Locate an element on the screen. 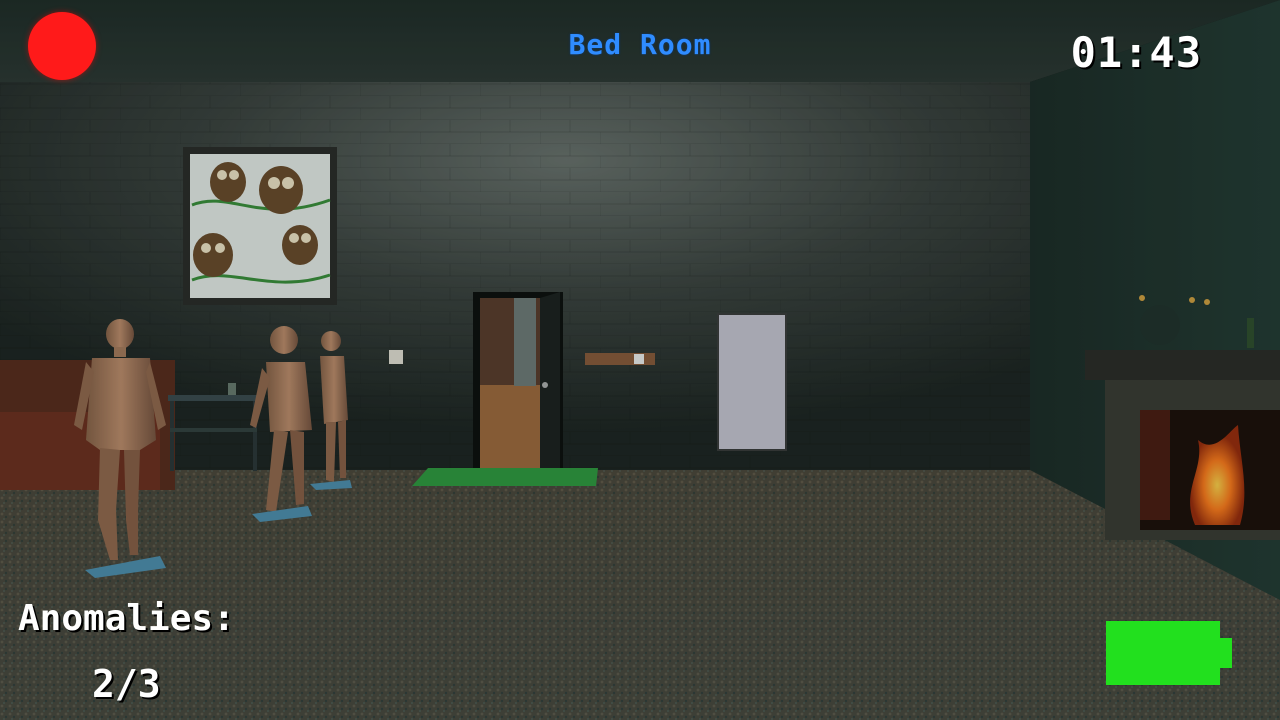  anomalies-label: Anomalies: is located at coordinates (126, 618).